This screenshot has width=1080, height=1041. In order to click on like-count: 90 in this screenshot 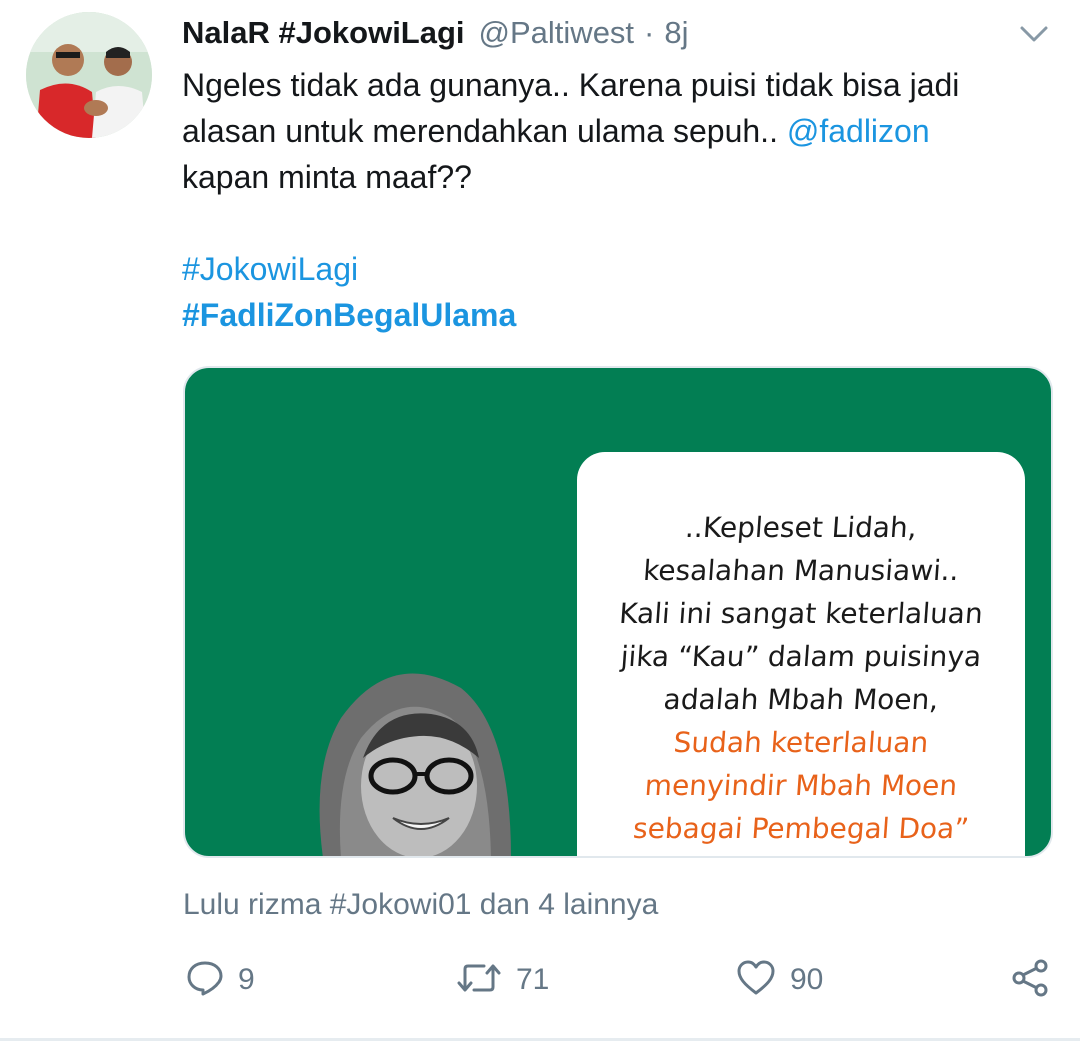, I will do `click(807, 979)`.